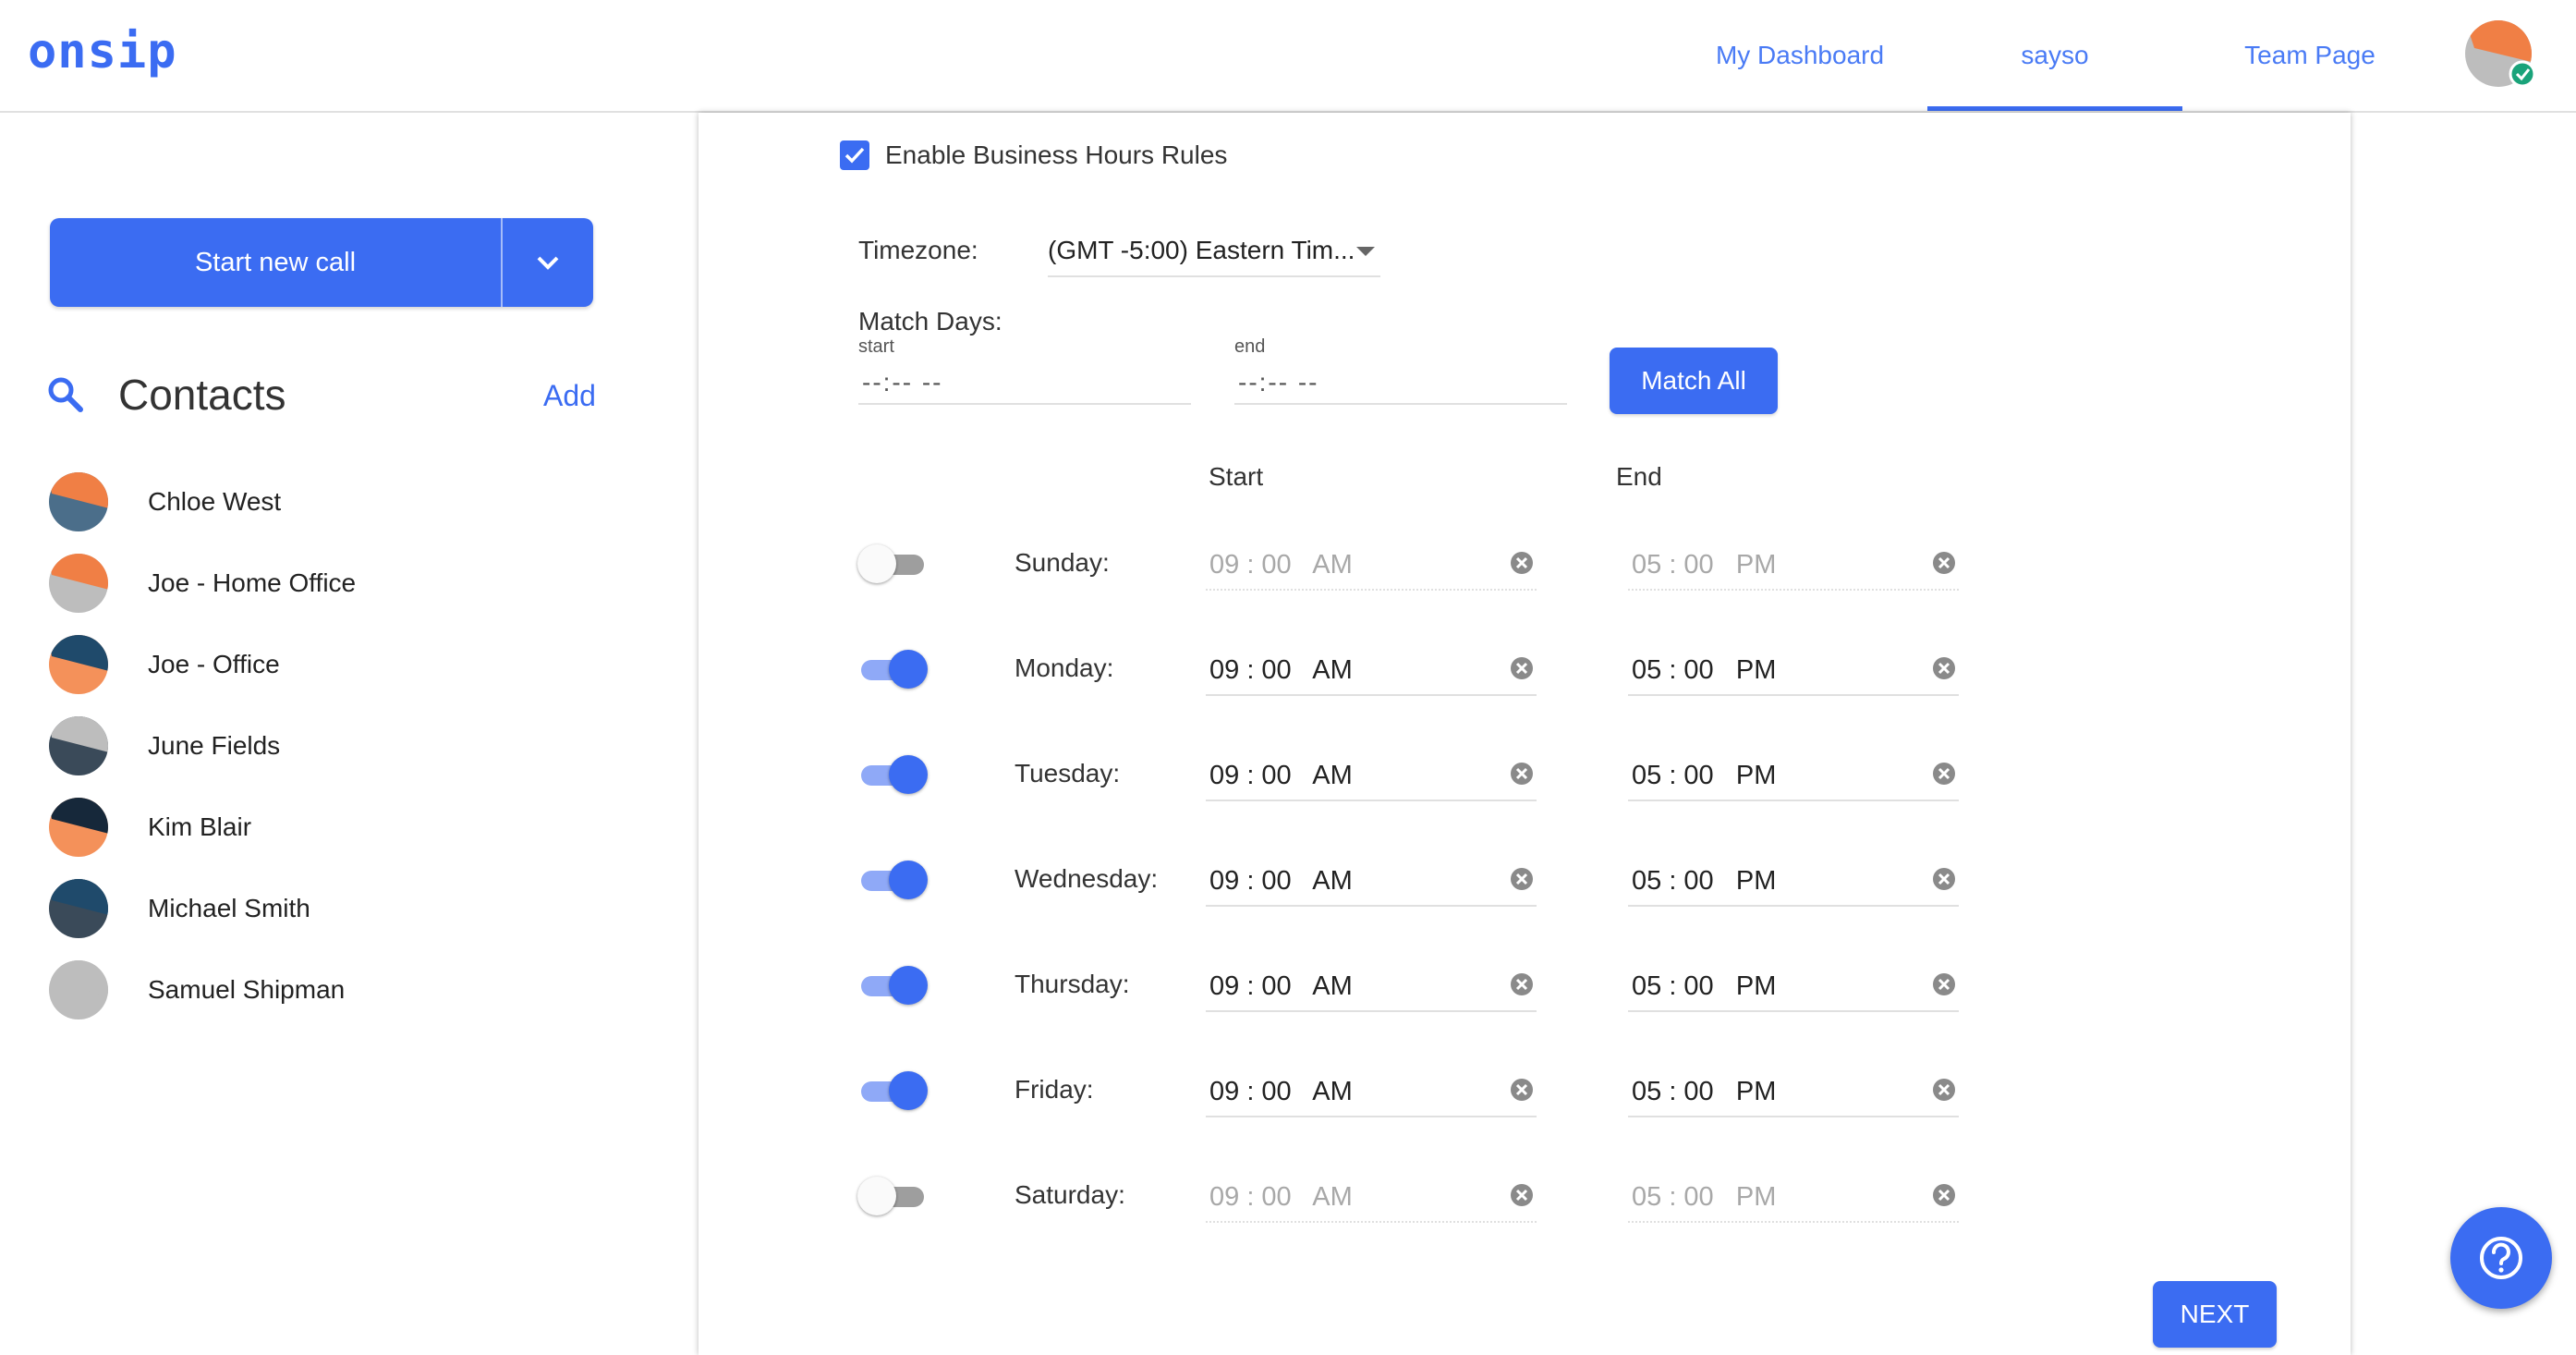 This screenshot has width=2576, height=1355. What do you see at coordinates (1072, 984) in the screenshot?
I see `thursday-label: Thursday:` at bounding box center [1072, 984].